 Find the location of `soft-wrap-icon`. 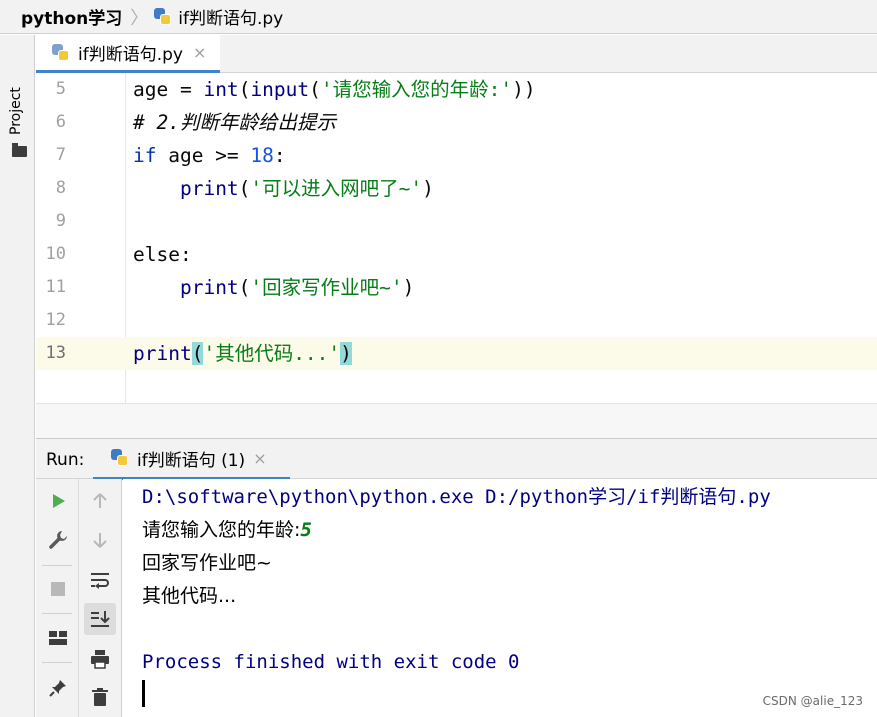

soft-wrap-icon is located at coordinates (100, 580).